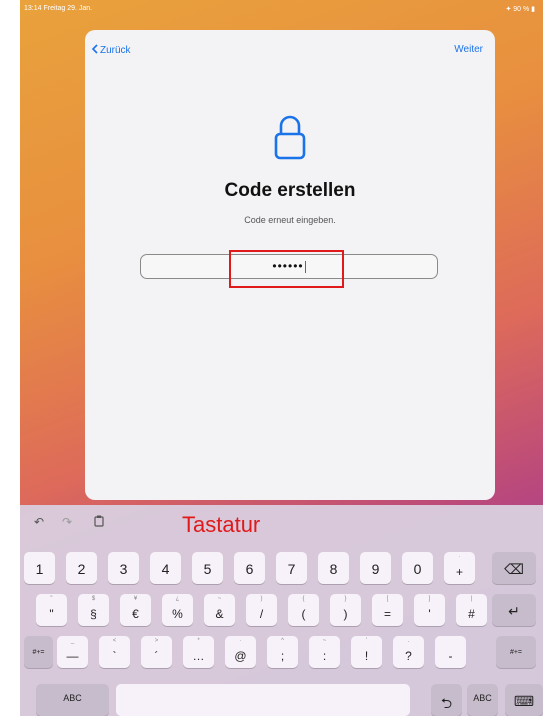 The image size is (543, 716). I want to click on key-row2-0: " ", so click(51, 610).